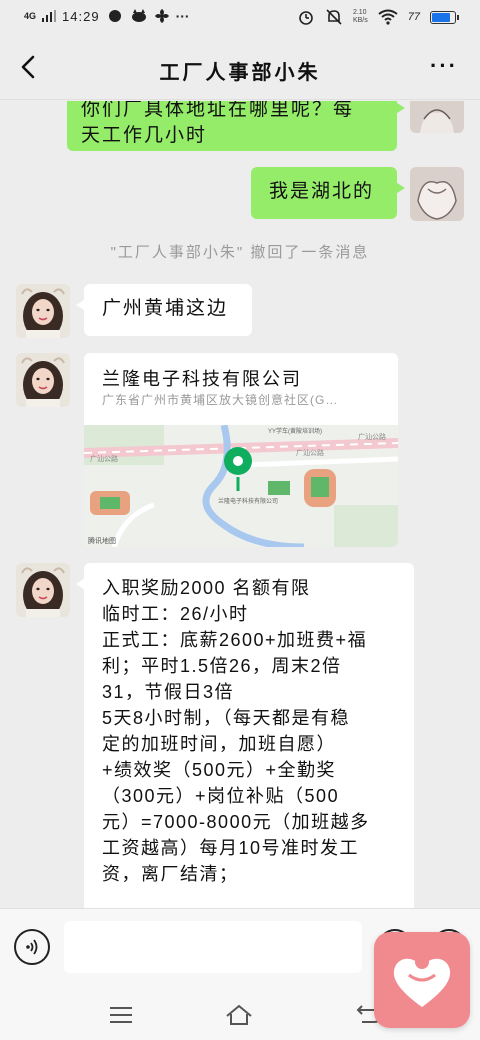  What do you see at coordinates (334, 17) in the screenshot?
I see `mute-icon` at bounding box center [334, 17].